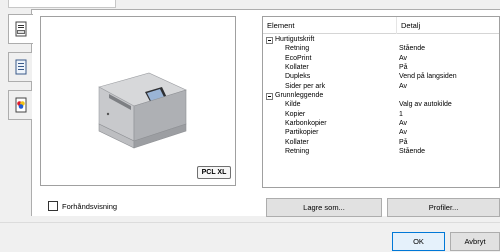 The image size is (500, 252). I want to click on pdl-badge: PCL XL, so click(214, 172).